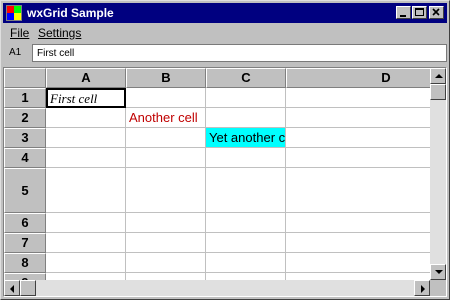 This screenshot has height=300, width=450. I want to click on col-header-a: A, so click(86, 78).